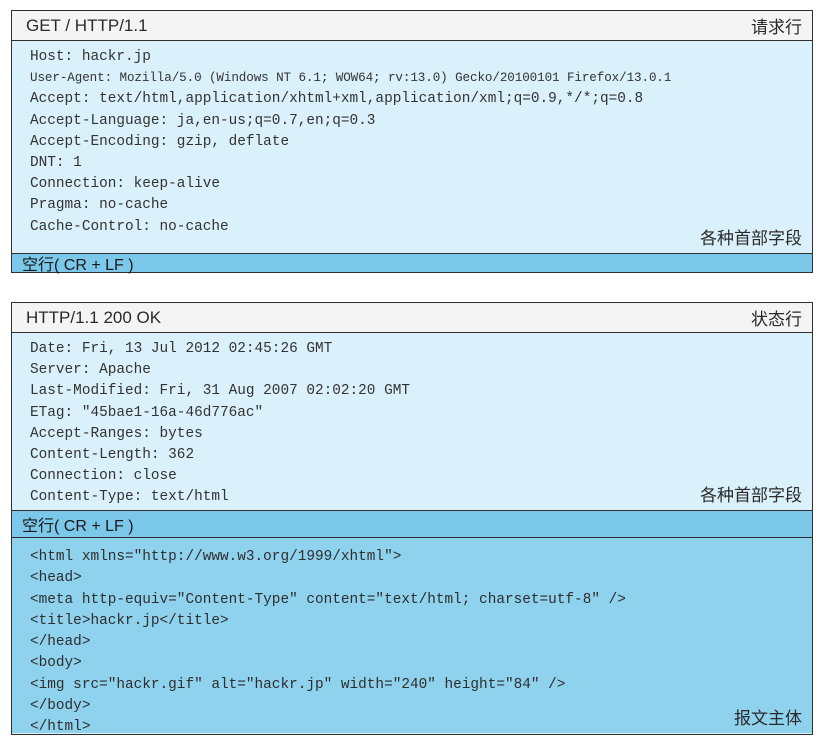 The width and height of the screenshot is (820, 740). I want to click on header-line: DNT: 1, so click(56, 163).